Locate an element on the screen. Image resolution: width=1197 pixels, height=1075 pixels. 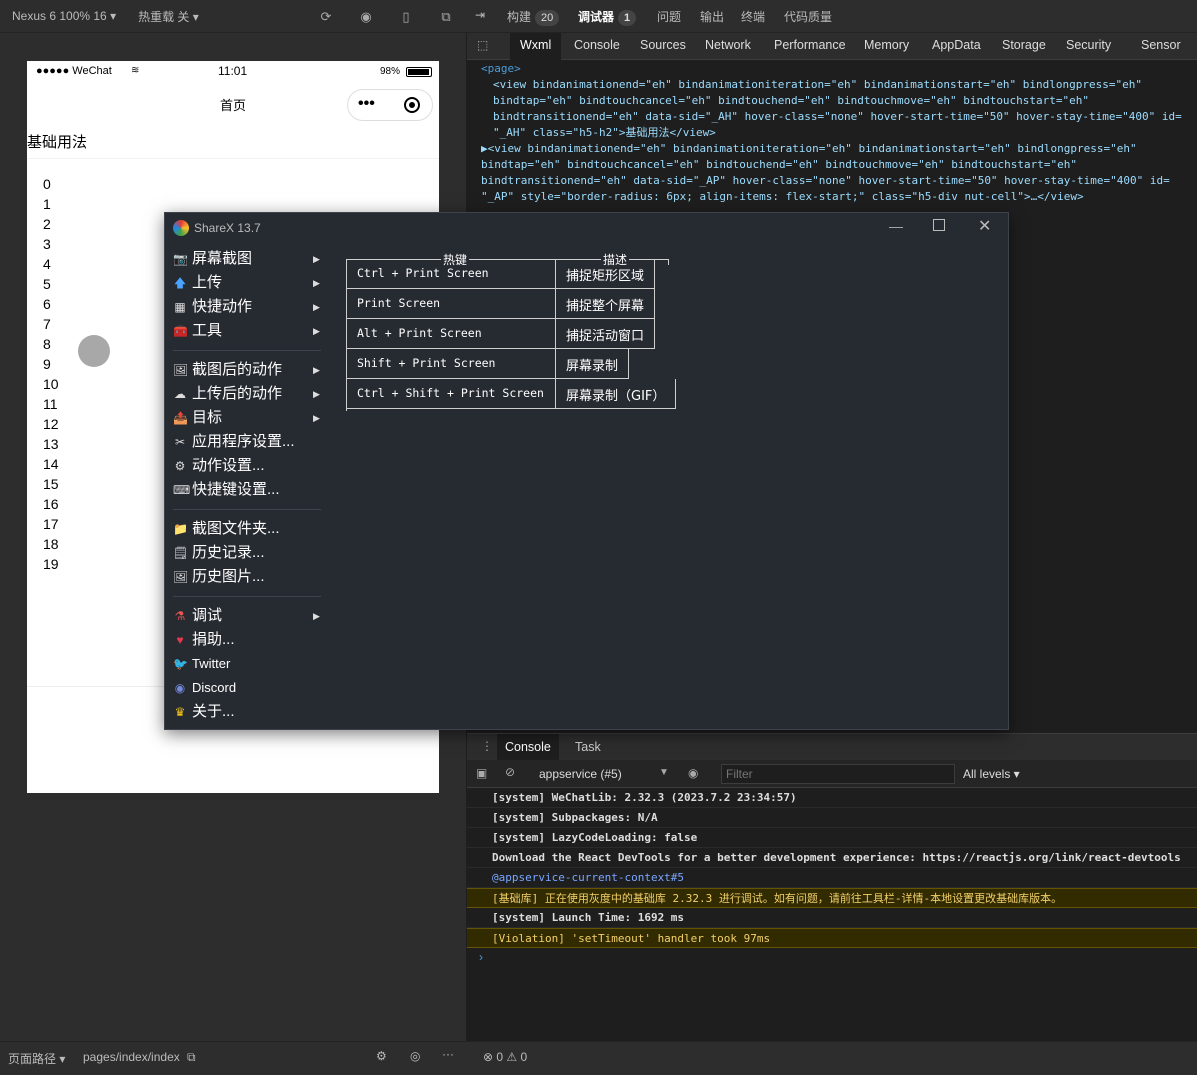
tab-performance: Performance is located at coordinates (810, 45).